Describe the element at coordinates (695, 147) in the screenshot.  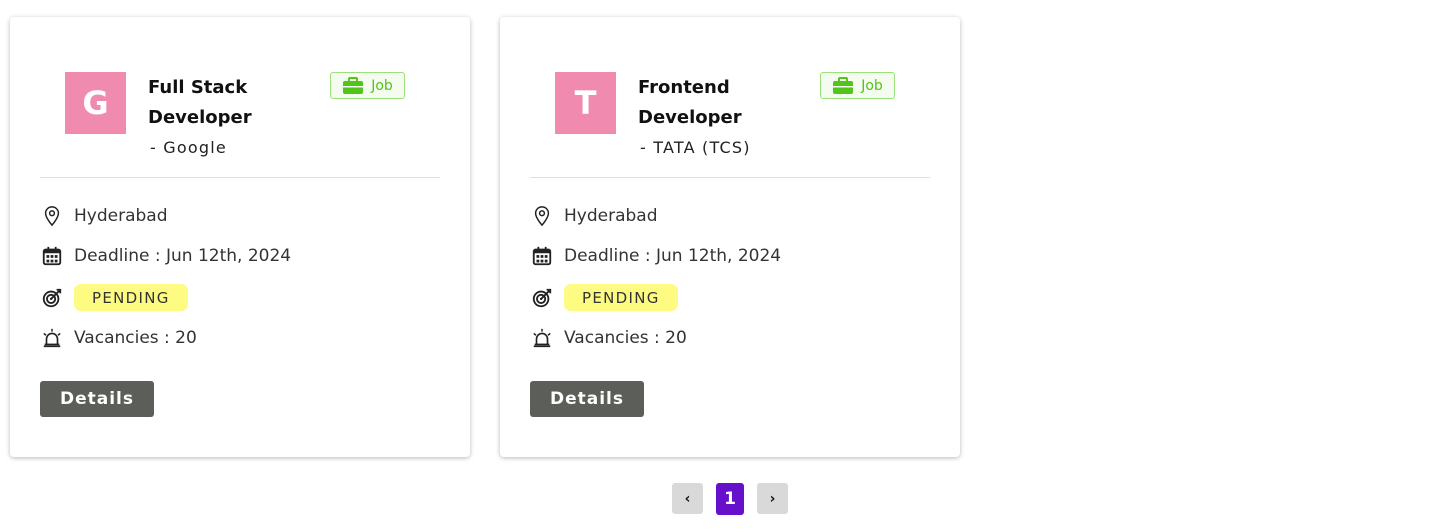
I see `company-name: - TATA (TCS)` at that location.